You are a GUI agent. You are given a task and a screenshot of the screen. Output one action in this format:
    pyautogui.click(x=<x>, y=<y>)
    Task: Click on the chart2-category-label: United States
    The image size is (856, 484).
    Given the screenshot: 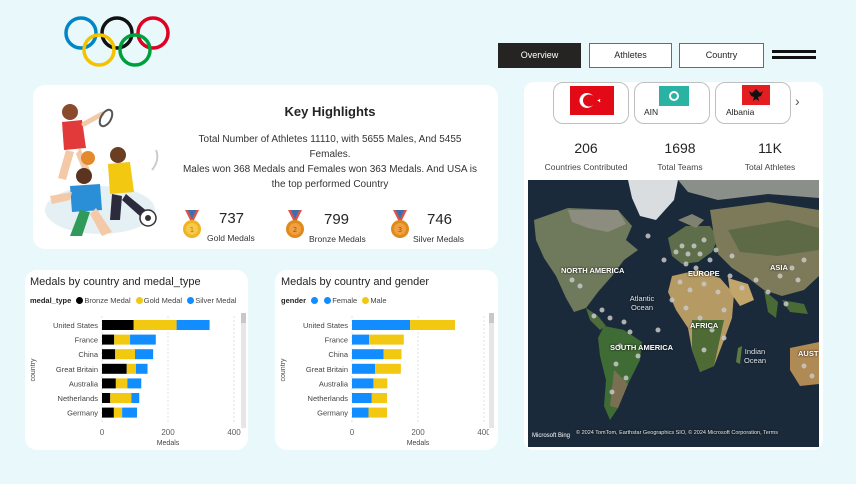 What is the action you would take?
    pyautogui.click(x=325, y=325)
    